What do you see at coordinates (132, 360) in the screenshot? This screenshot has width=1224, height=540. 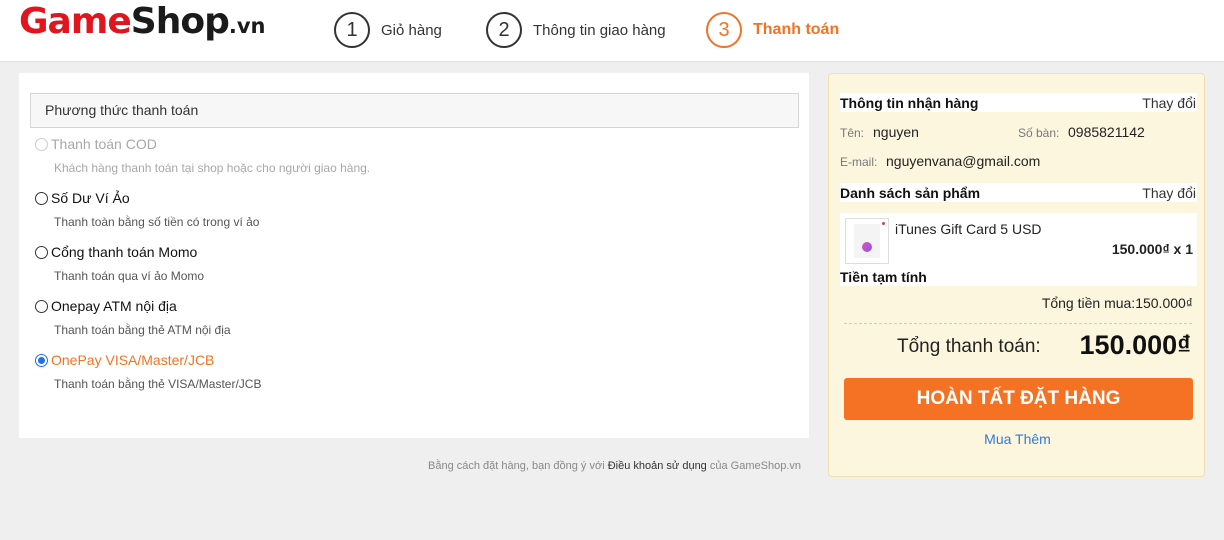 I see `payment-option-name: OnePay VISA/Master/JCB` at bounding box center [132, 360].